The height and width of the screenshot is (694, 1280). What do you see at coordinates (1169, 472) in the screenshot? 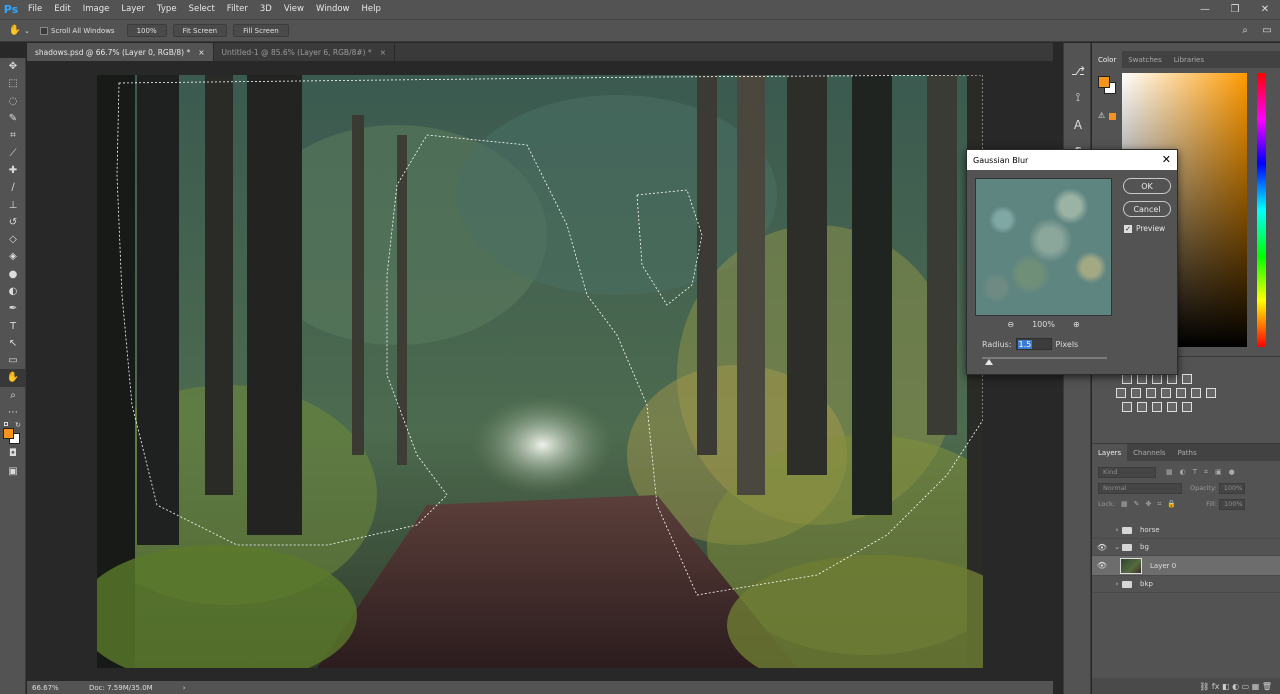
I see `pixel-filter-icon: ▦` at bounding box center [1169, 472].